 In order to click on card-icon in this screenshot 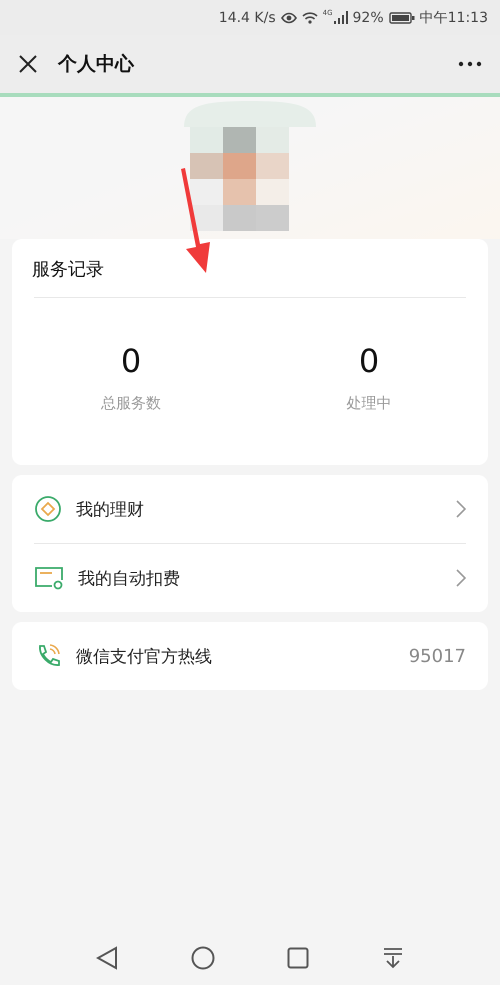, I will do `click(49, 578)`.